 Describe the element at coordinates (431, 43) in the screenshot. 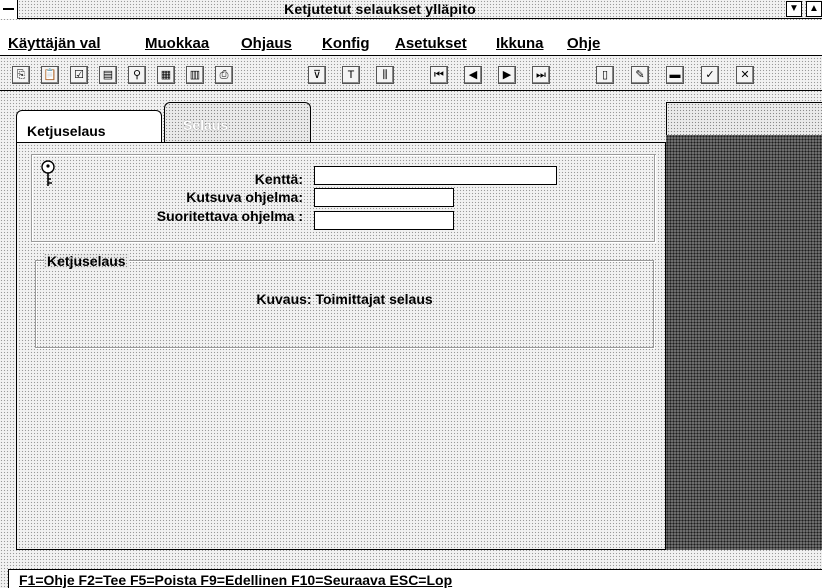

I see `menu-asetukset: Asetukset` at that location.